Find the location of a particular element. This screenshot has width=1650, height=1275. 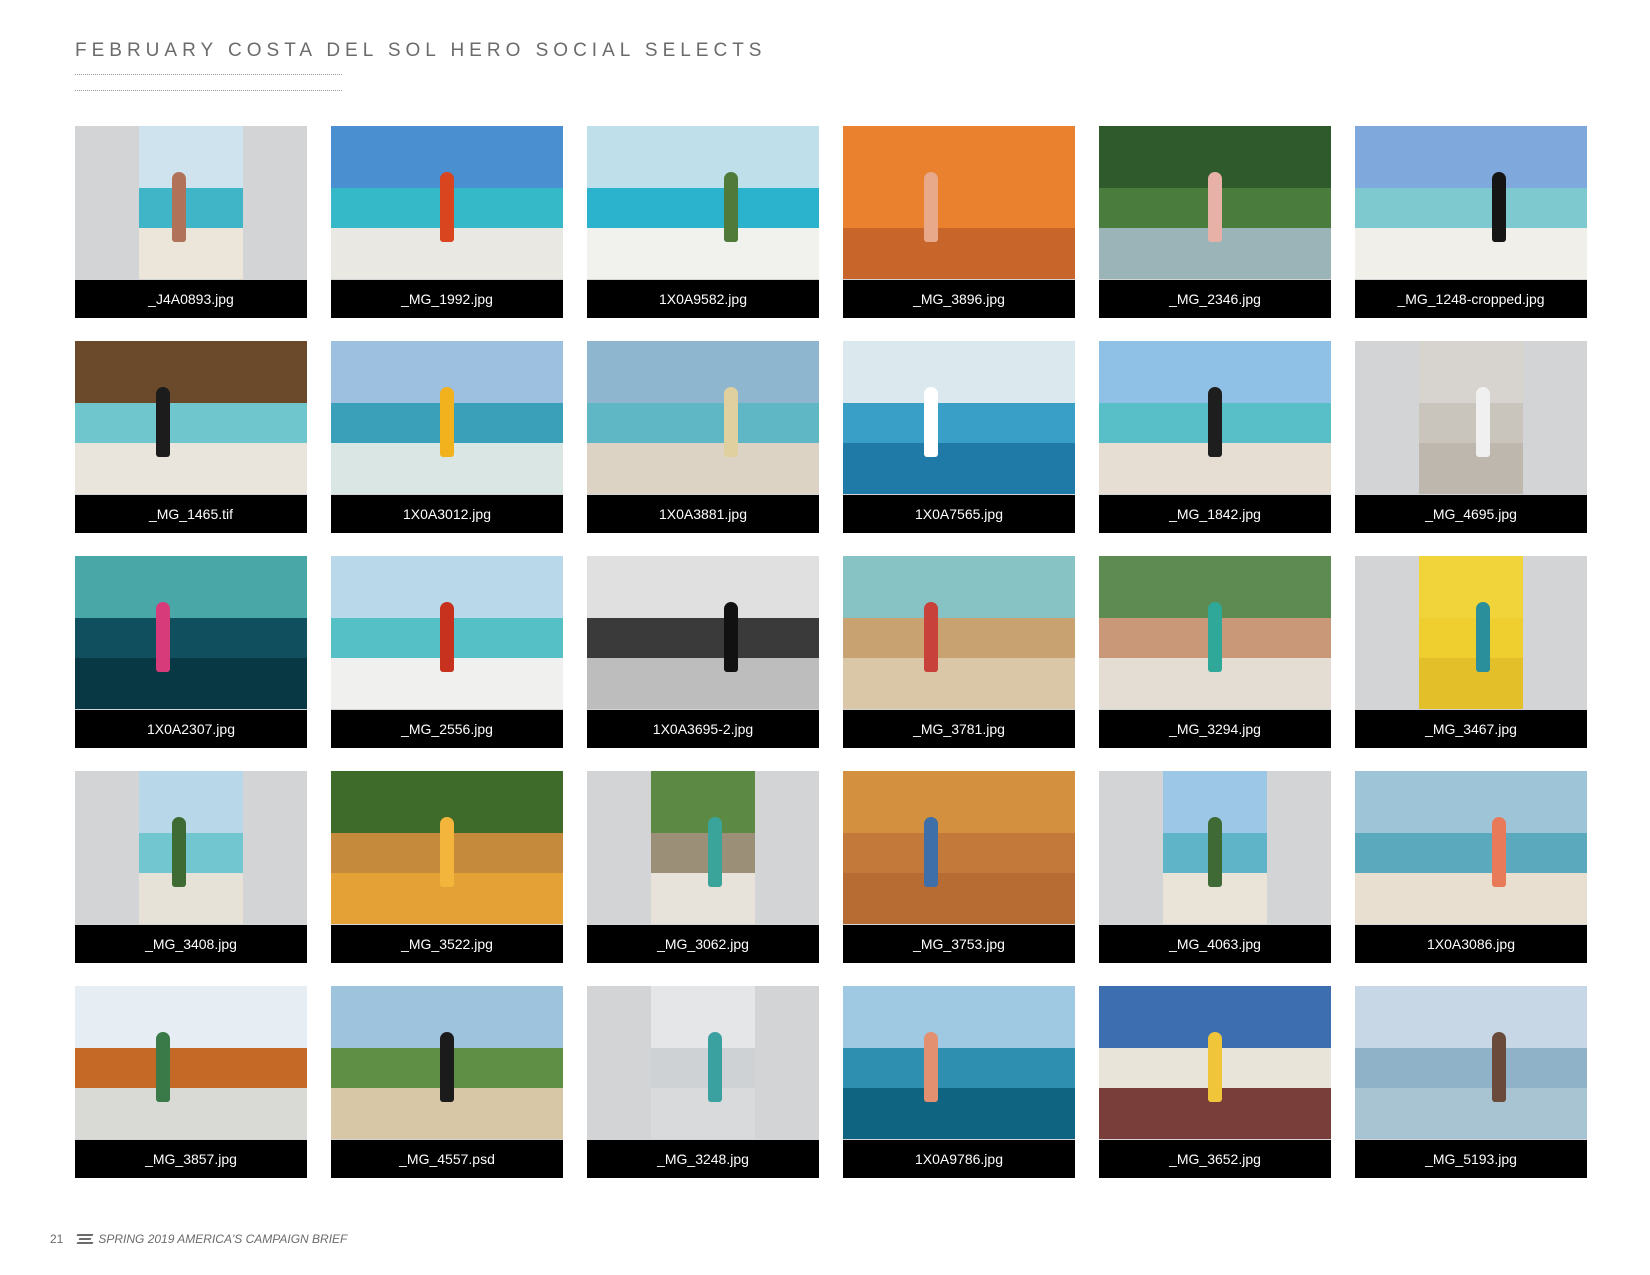

photo-tile: _MG_1465.tif is located at coordinates (191, 437).